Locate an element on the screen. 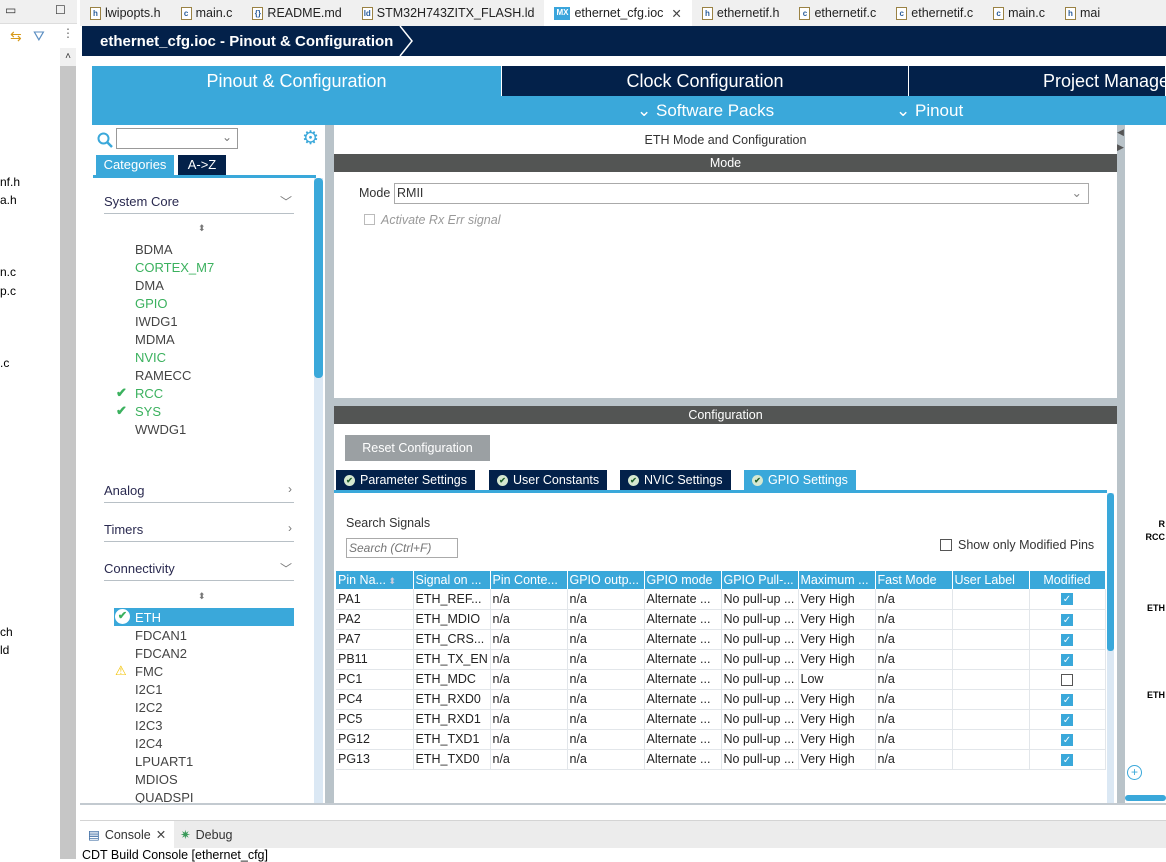 The height and width of the screenshot is (862, 1166). editor-tab: {} README.md is located at coordinates (296, 13).